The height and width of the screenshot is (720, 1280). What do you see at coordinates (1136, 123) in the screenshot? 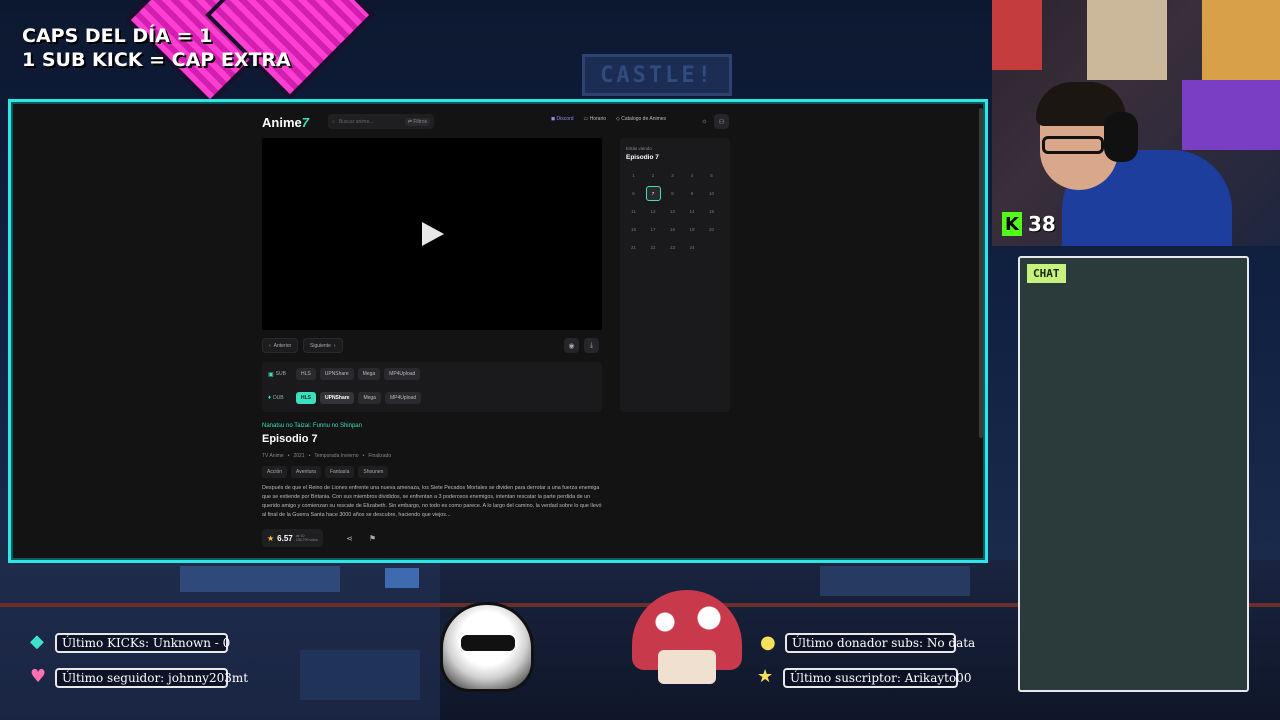
I see `webcam-feed` at bounding box center [1136, 123].